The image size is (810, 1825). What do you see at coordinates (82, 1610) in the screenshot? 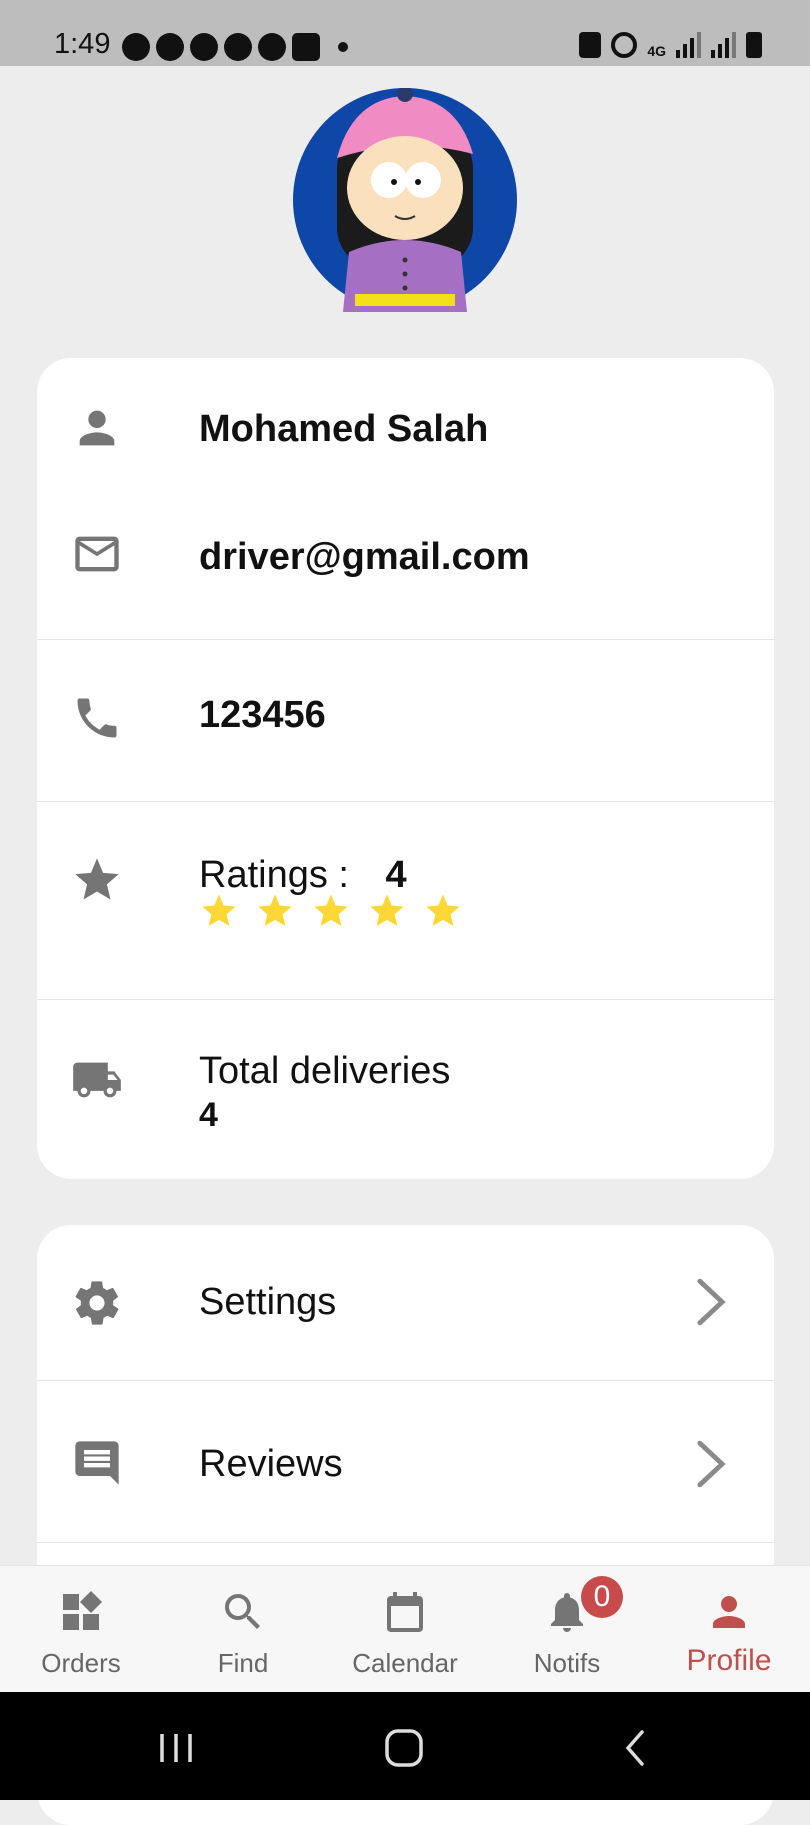
I see `dashboard-icon` at bounding box center [82, 1610].